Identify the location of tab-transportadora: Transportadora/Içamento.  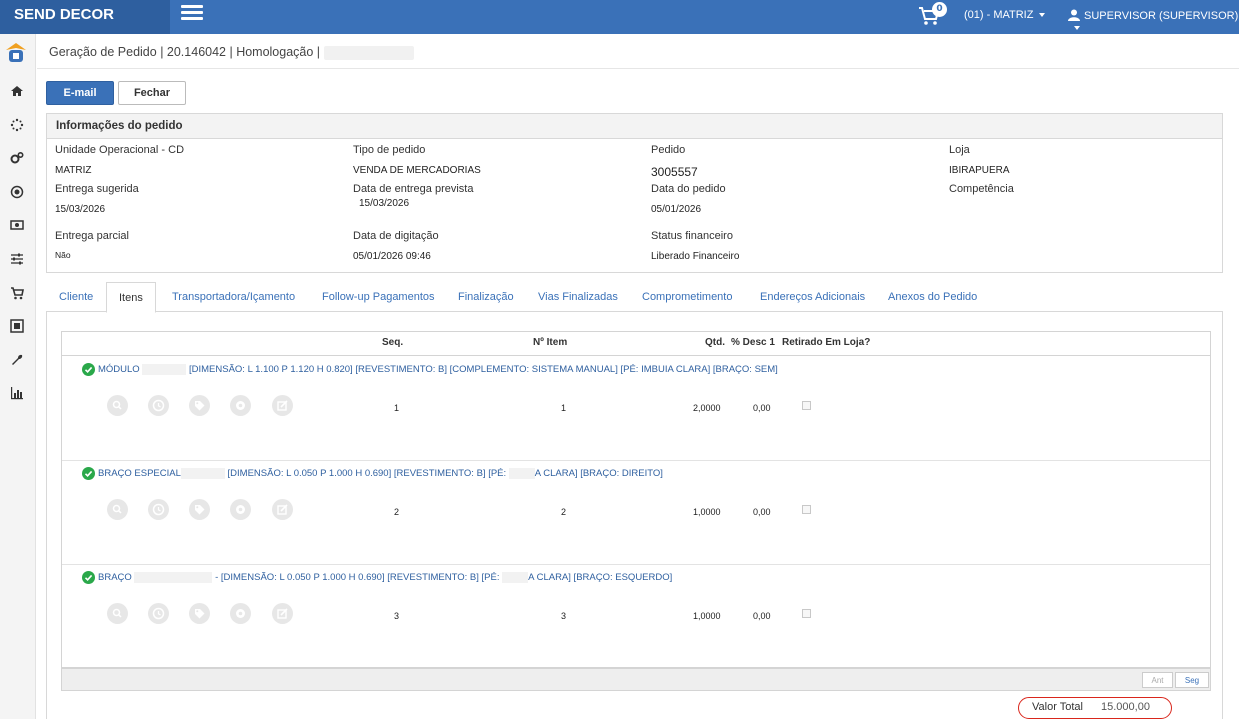
(233, 297).